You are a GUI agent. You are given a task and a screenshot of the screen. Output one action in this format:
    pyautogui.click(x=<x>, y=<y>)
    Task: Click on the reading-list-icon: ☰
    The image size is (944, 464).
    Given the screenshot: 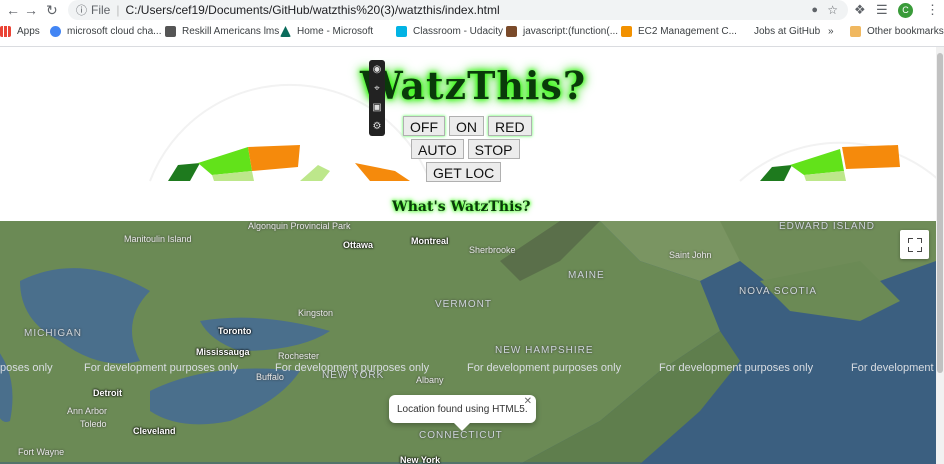 What is the action you would take?
    pyautogui.click(x=882, y=10)
    